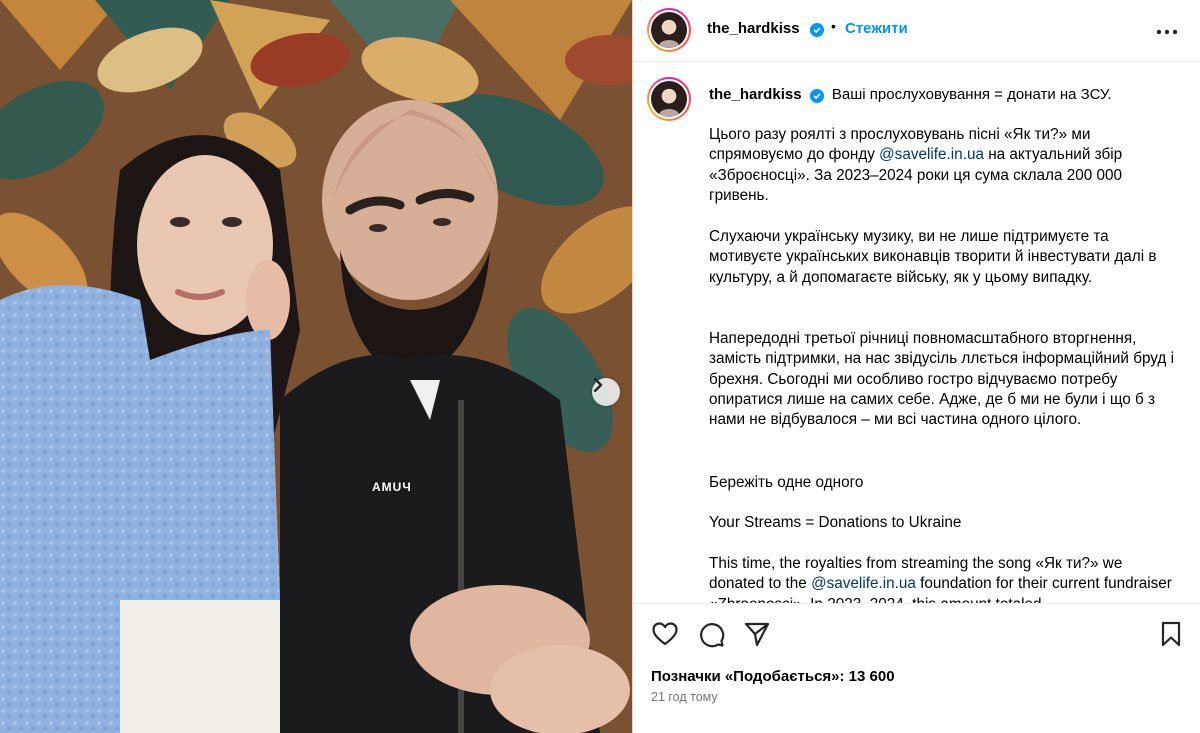 The height and width of the screenshot is (733, 1200). I want to click on caption-headline: Ваші прослуховування = донати на ЗСУ., so click(971, 94).